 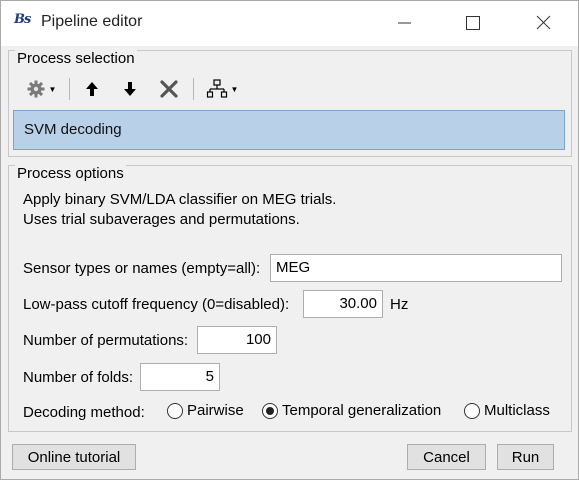 I want to click on lowpass-input: 30.00, so click(x=343, y=304).